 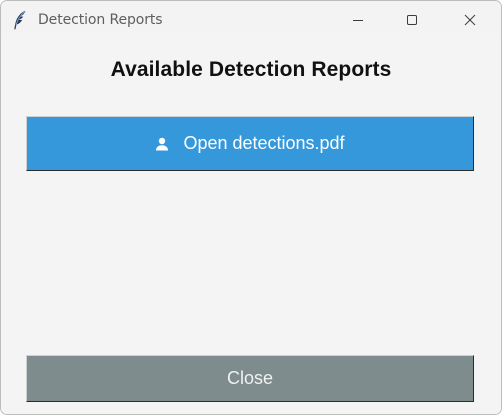 What do you see at coordinates (251, 69) in the screenshot?
I see `page-title: Available Detection Reports` at bounding box center [251, 69].